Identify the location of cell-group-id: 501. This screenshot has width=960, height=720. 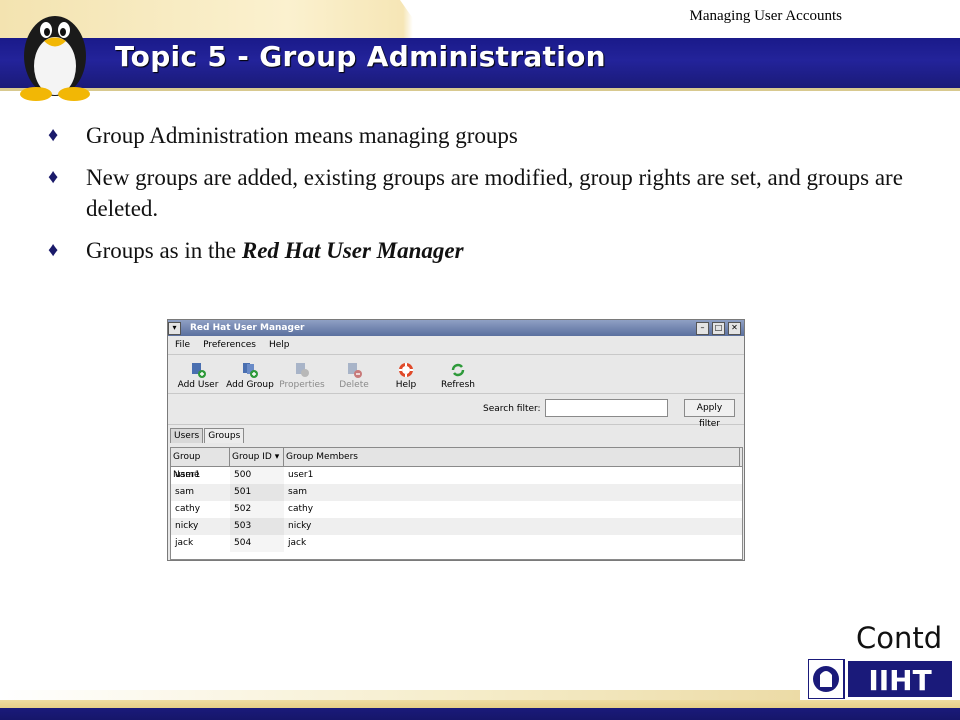
(257, 492).